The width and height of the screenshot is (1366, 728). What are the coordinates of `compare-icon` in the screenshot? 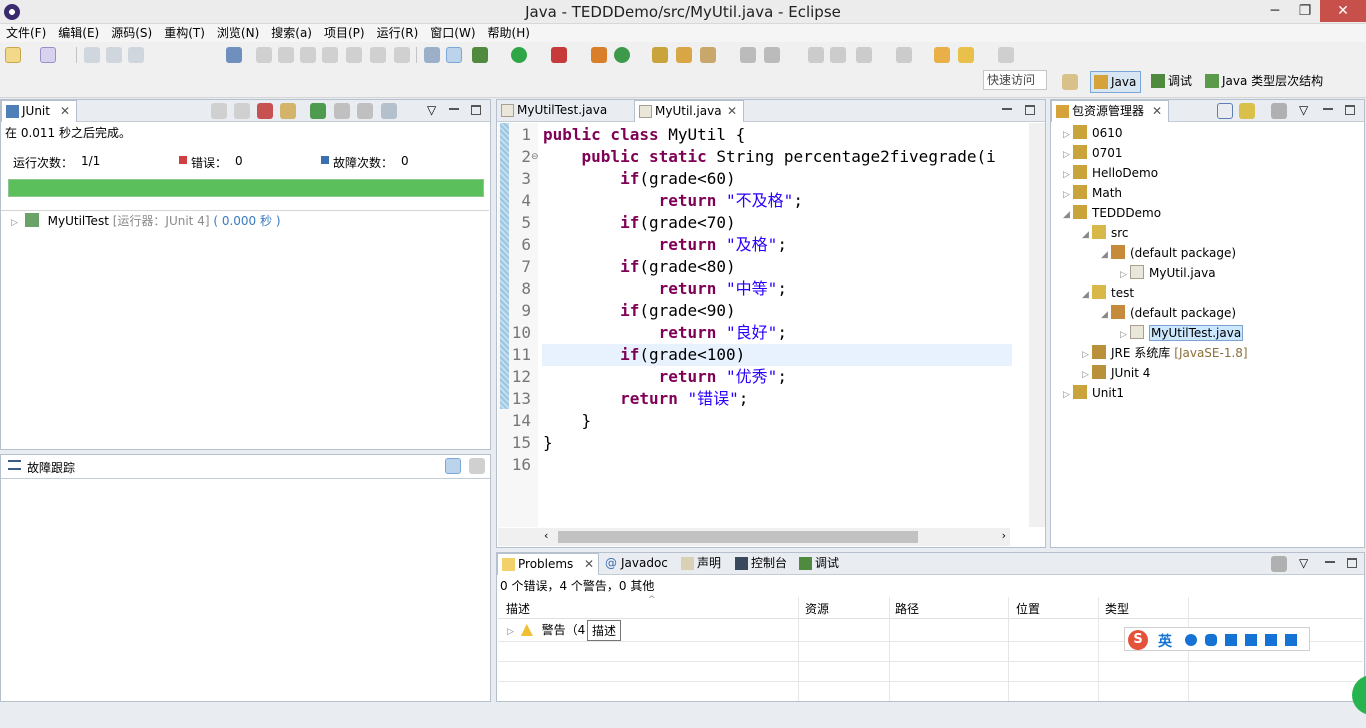 It's located at (477, 466).